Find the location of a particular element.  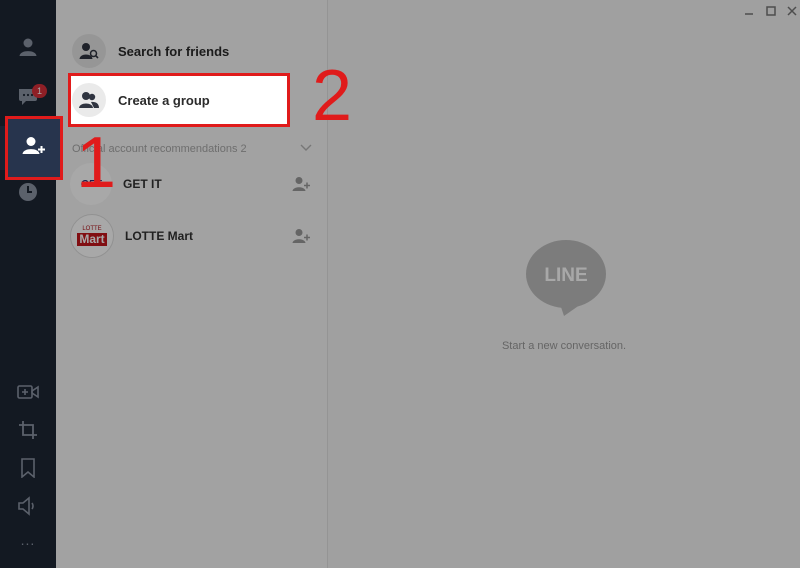

chevron-down-icon is located at coordinates (306, 149).